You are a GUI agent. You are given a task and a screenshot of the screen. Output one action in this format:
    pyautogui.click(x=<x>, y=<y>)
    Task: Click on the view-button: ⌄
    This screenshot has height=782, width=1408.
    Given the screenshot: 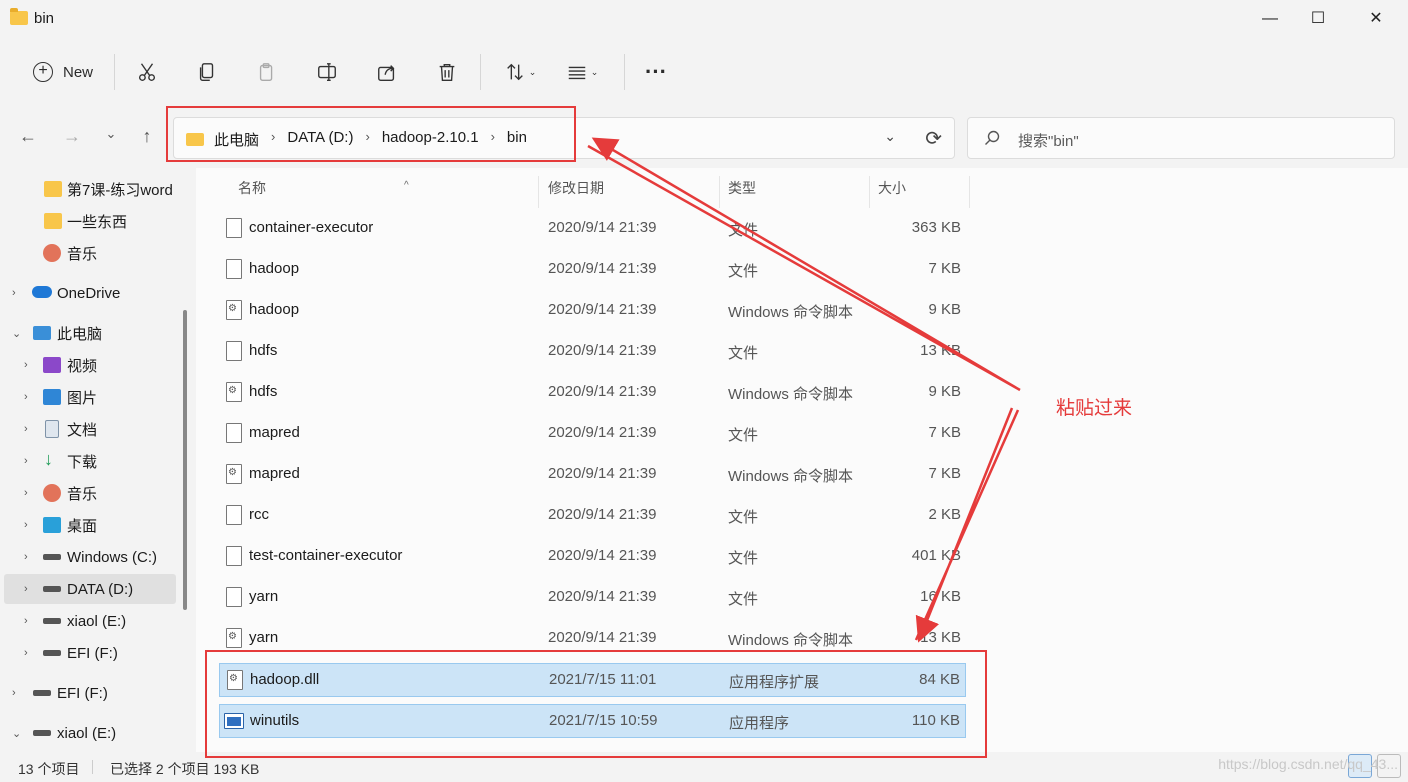 What is the action you would take?
    pyautogui.click(x=582, y=72)
    